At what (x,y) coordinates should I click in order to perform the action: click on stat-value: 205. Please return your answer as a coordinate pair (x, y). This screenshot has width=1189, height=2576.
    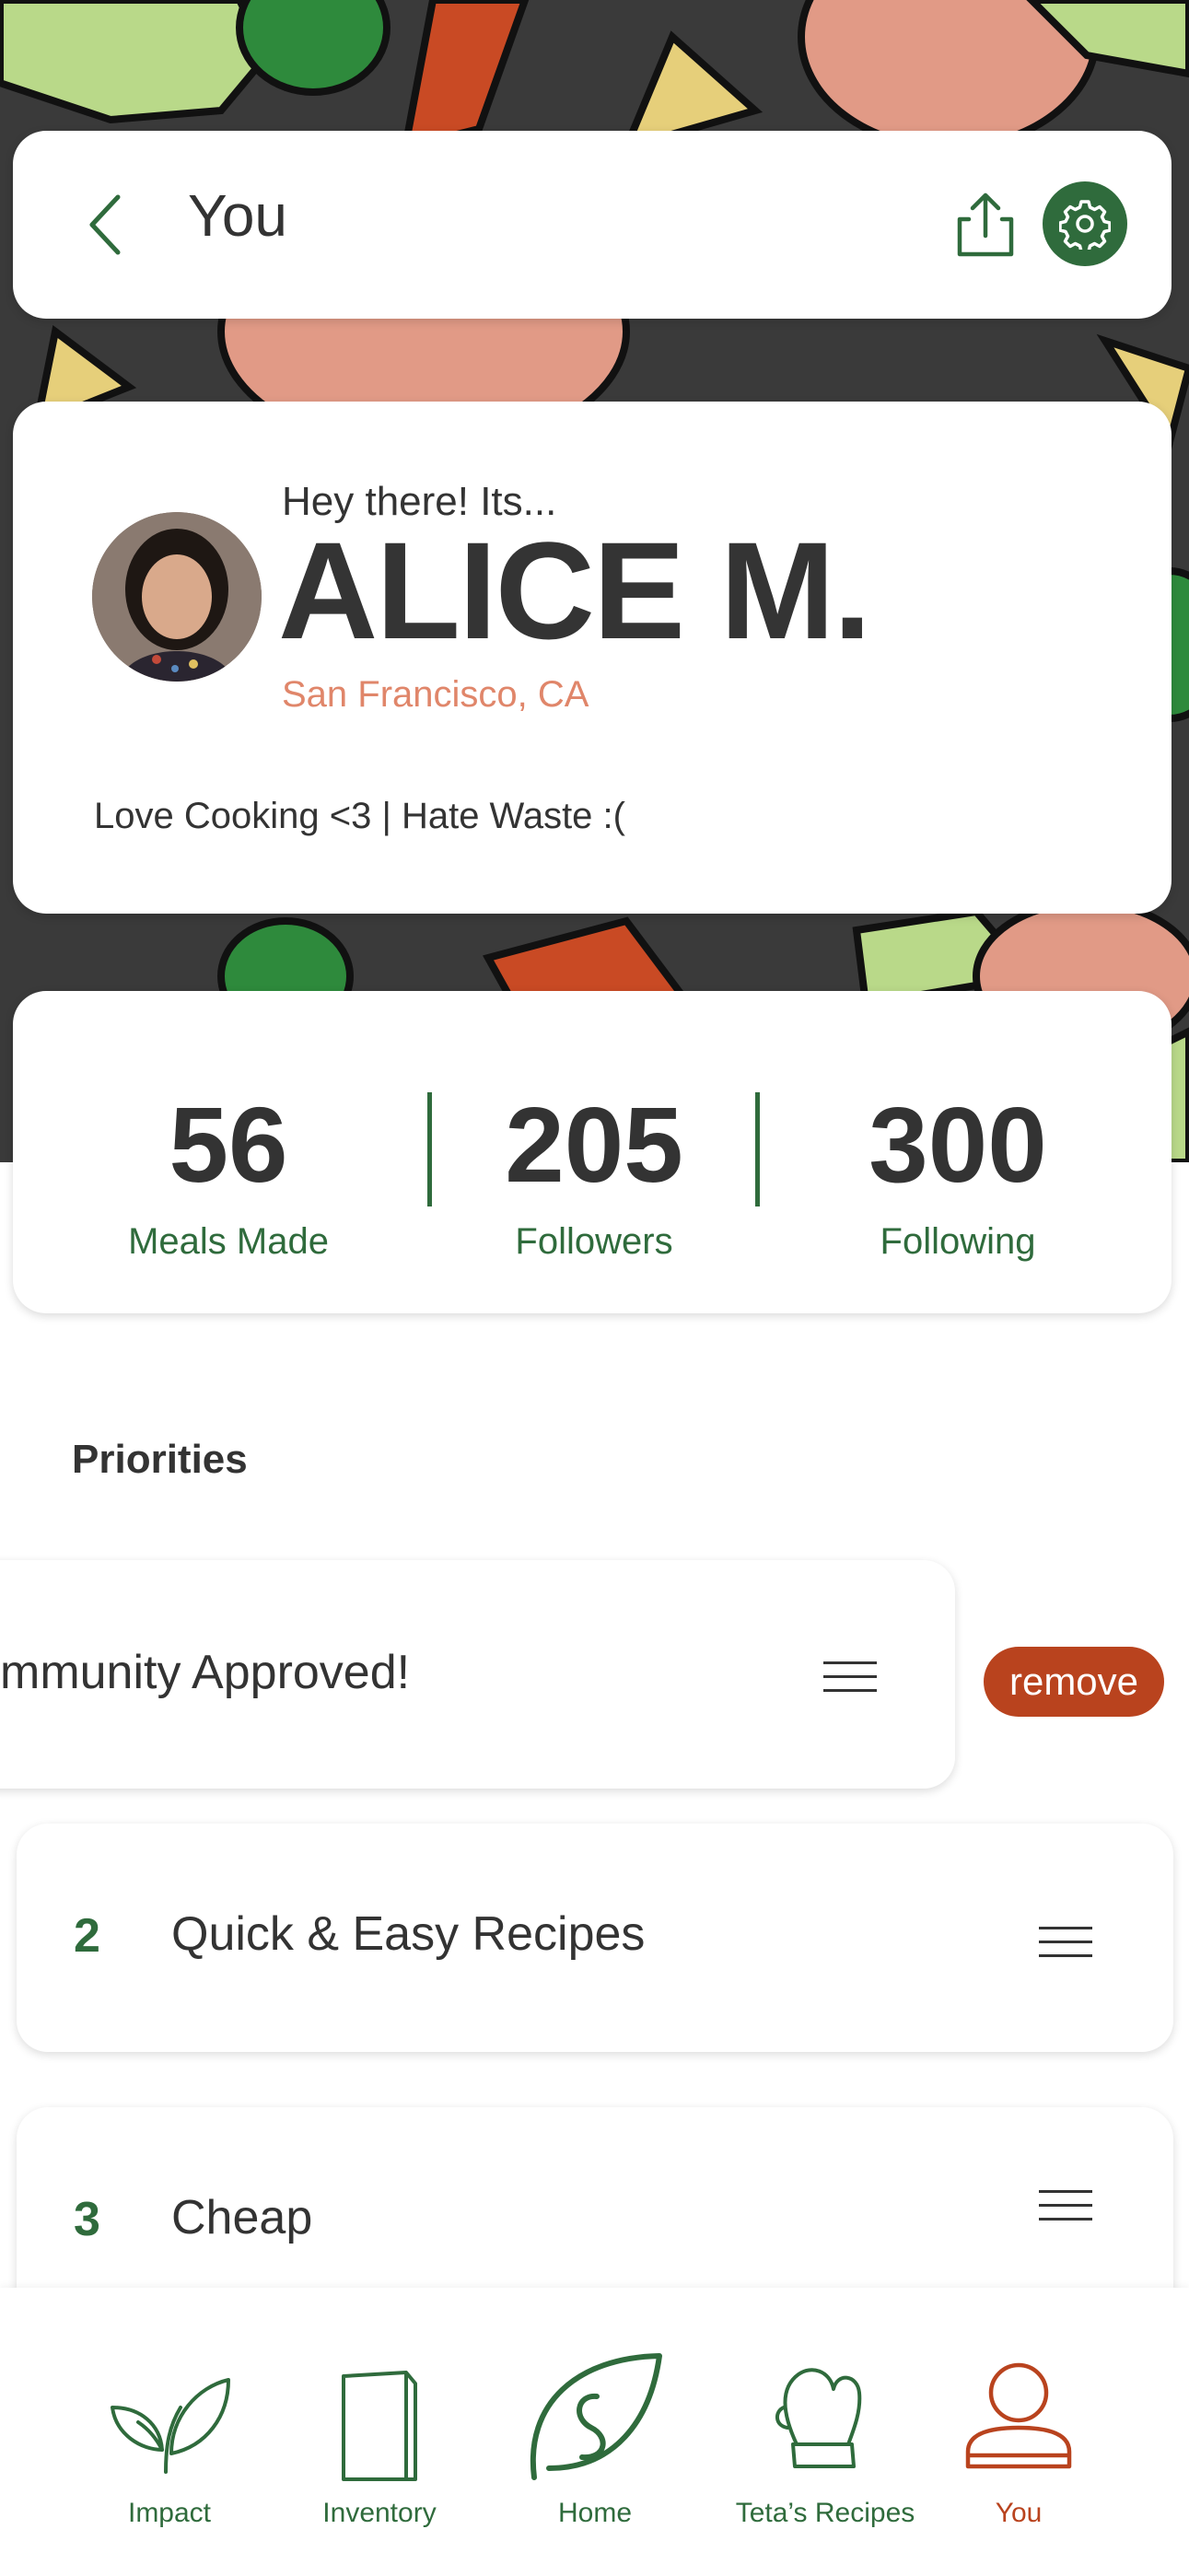
    Looking at the image, I should click on (594, 1145).